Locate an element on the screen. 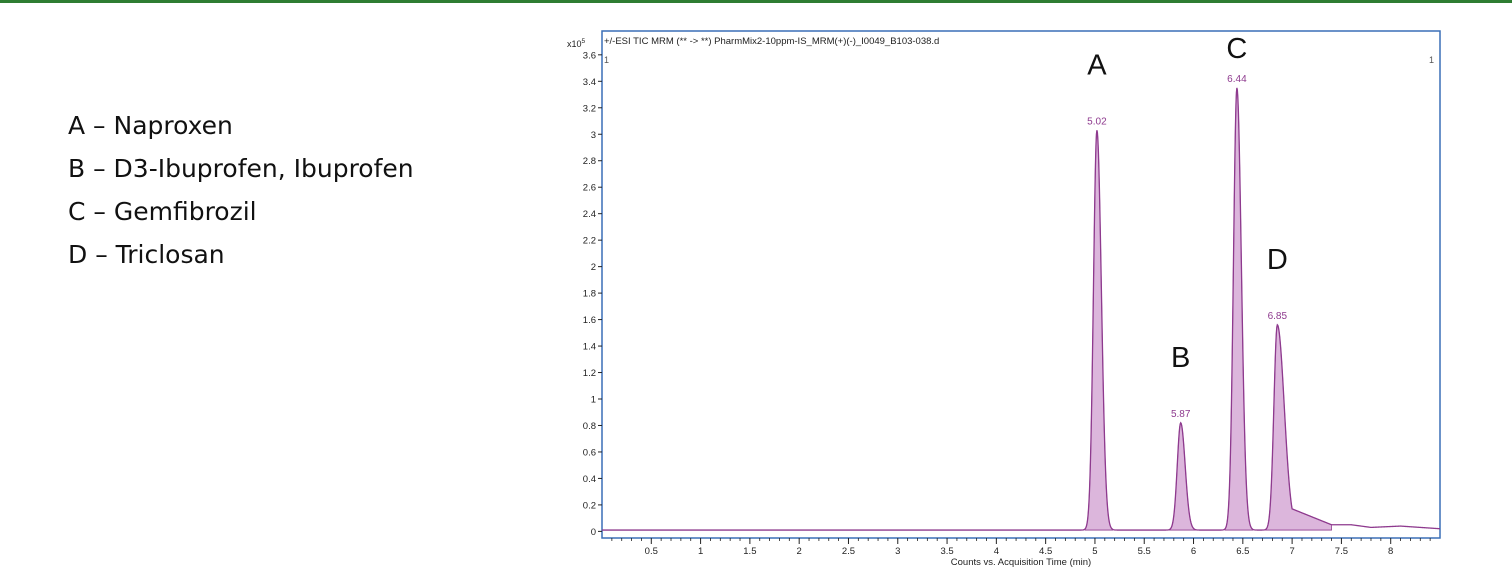 This screenshot has height=570, width=1512. y-multiplier: x105 is located at coordinates (576, 43).